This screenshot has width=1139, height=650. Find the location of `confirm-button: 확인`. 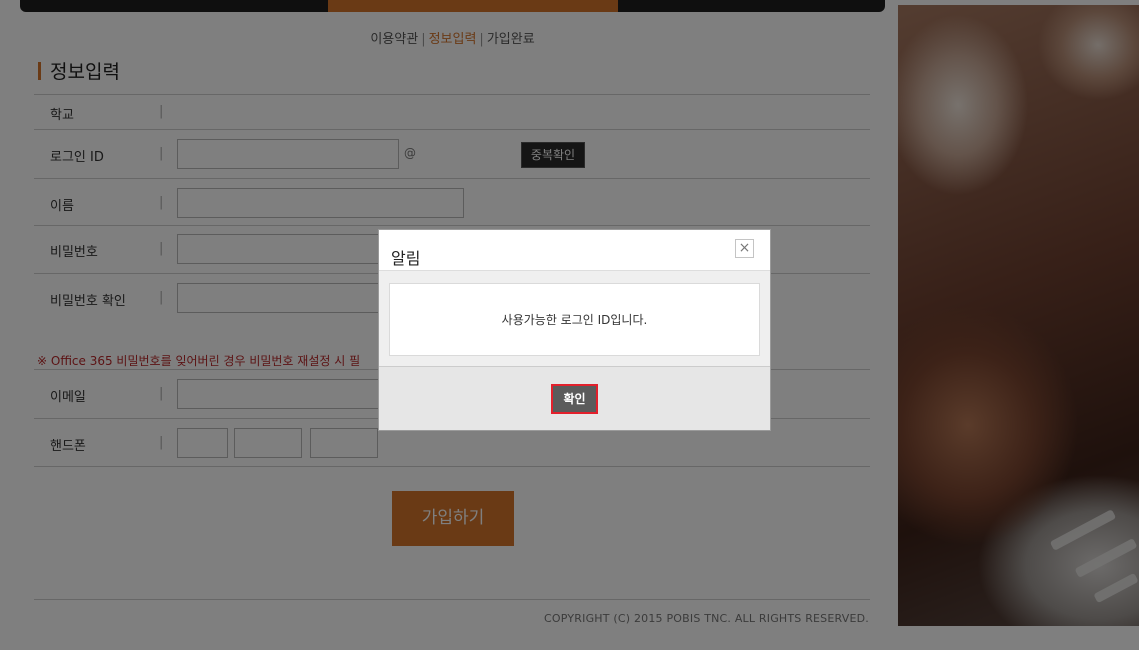

confirm-button: 확인 is located at coordinates (574, 399).